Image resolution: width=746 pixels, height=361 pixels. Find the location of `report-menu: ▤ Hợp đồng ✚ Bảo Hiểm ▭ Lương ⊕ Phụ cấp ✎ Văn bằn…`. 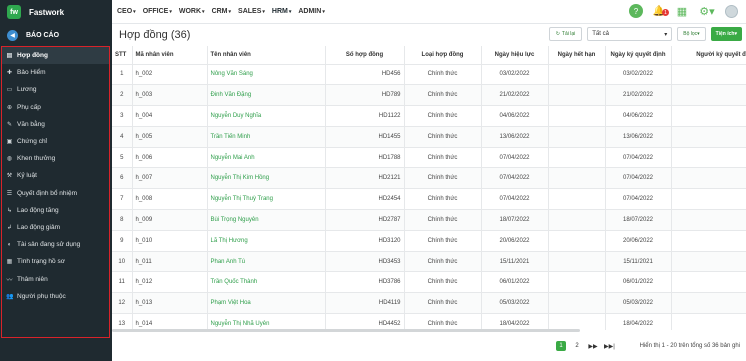

report-menu: ▤ Hợp đồng ✚ Bảo Hiểm ▭ Lương ⊕ Phụ cấp ✎ Văn bằn… is located at coordinates (55, 192).